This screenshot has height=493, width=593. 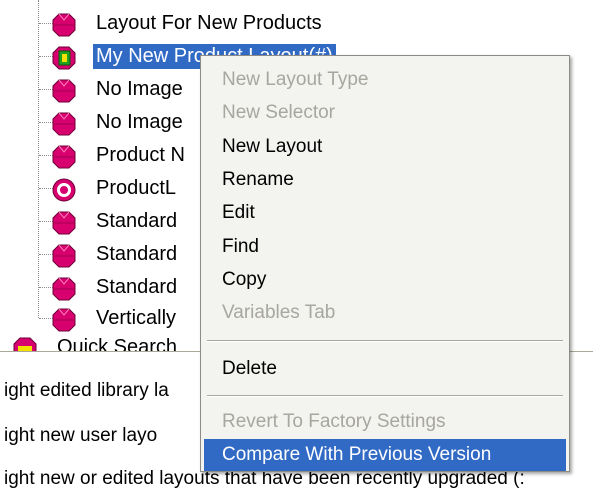 I want to click on tree-item-layout-for-new-products: Layout For New Products, so click(x=296, y=23).